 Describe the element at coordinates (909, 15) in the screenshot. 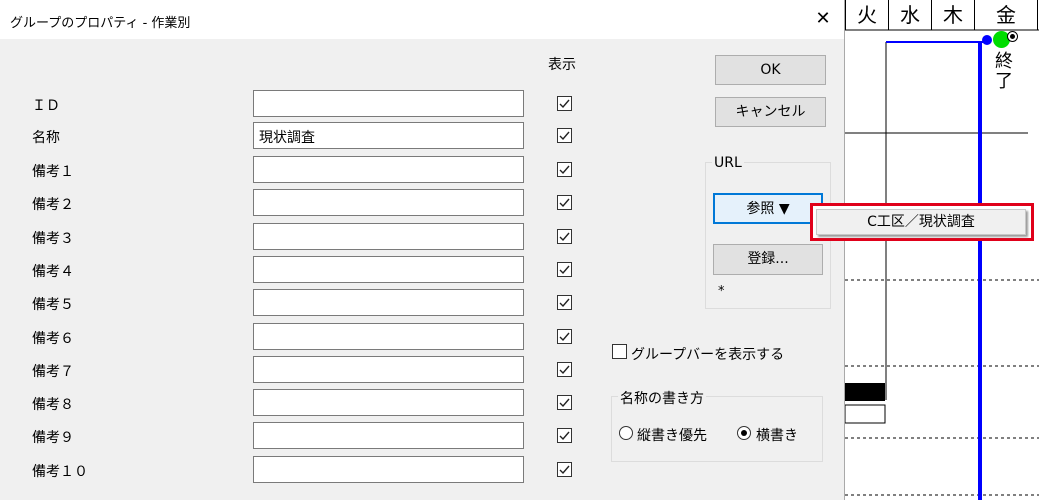

I see `day-header-wed: 水` at that location.